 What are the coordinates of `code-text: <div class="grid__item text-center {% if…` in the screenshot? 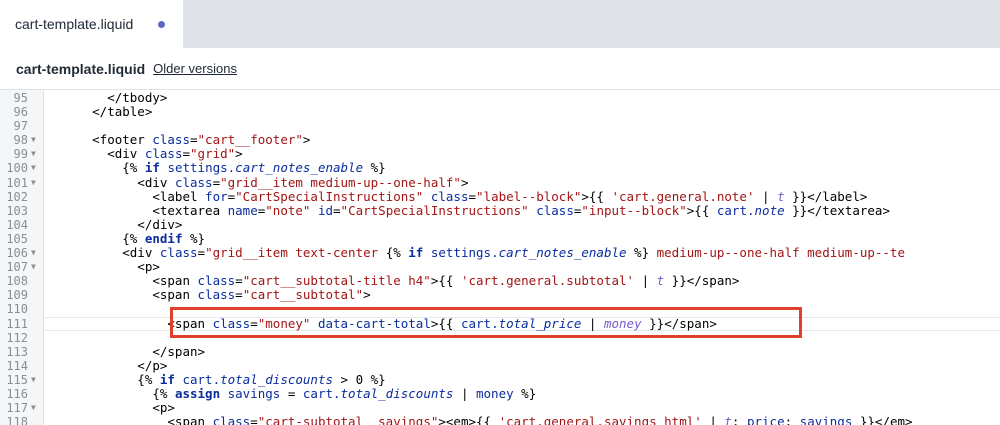 It's located at (476, 253).